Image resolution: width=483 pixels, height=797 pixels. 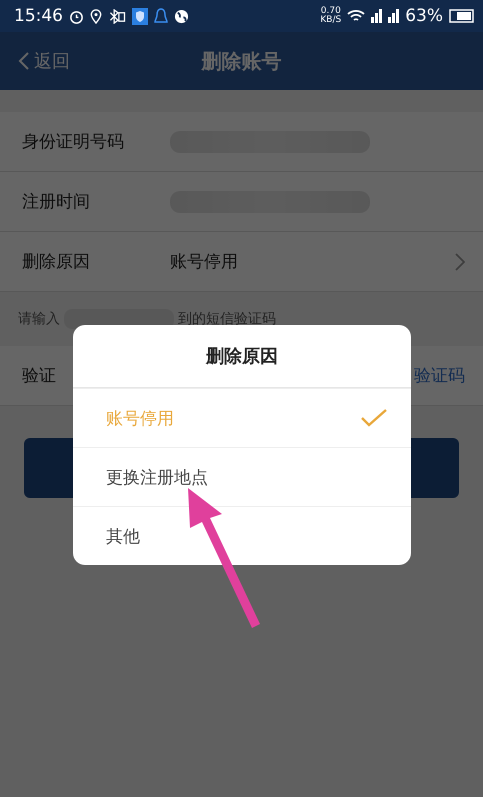 What do you see at coordinates (140, 16) in the screenshot?
I see `shield-icon` at bounding box center [140, 16].